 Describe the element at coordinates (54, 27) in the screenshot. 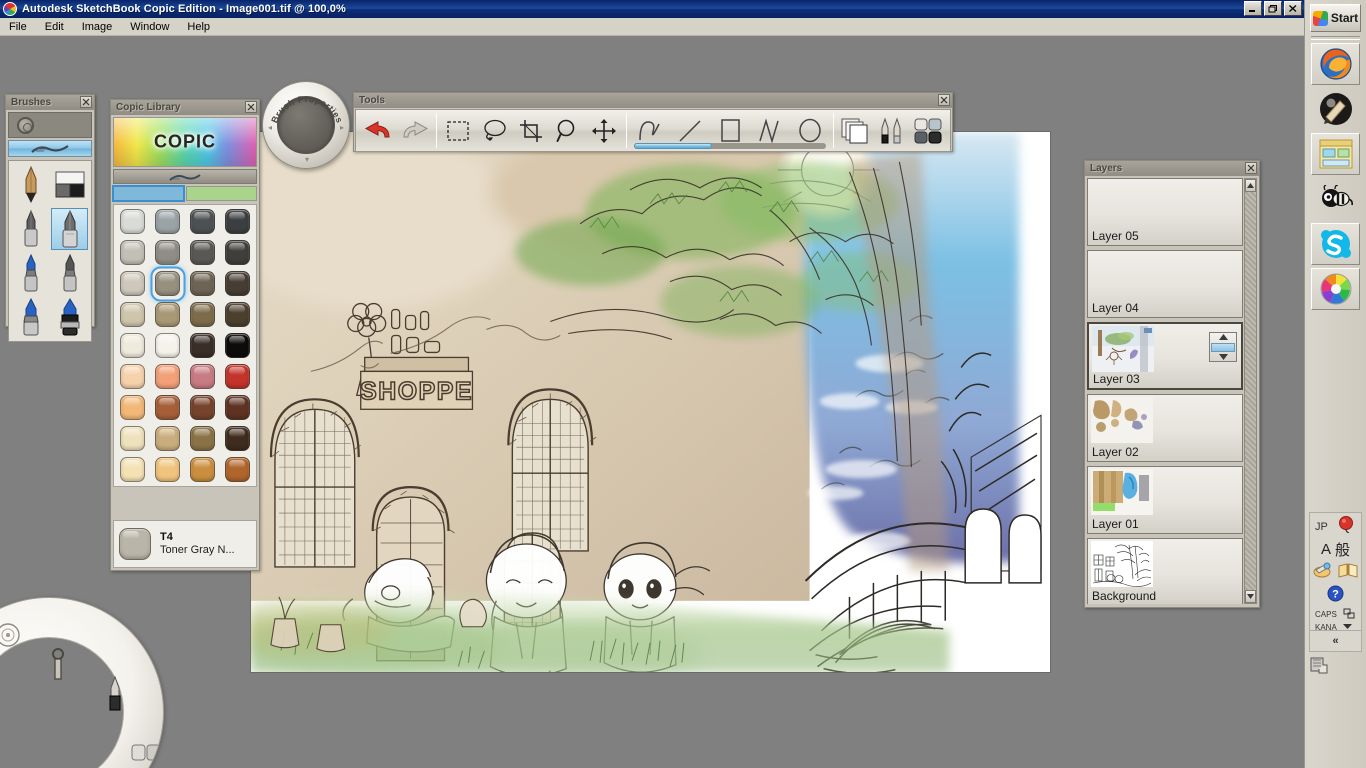

I see `menu-item-edit: Edit` at that location.